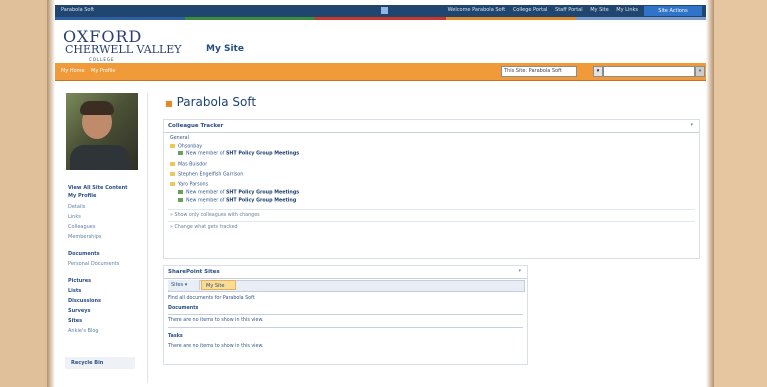 The width and height of the screenshot is (767, 387). Describe the element at coordinates (100, 363) in the screenshot. I see `recycle-bin-link: Recycle Bin` at that location.